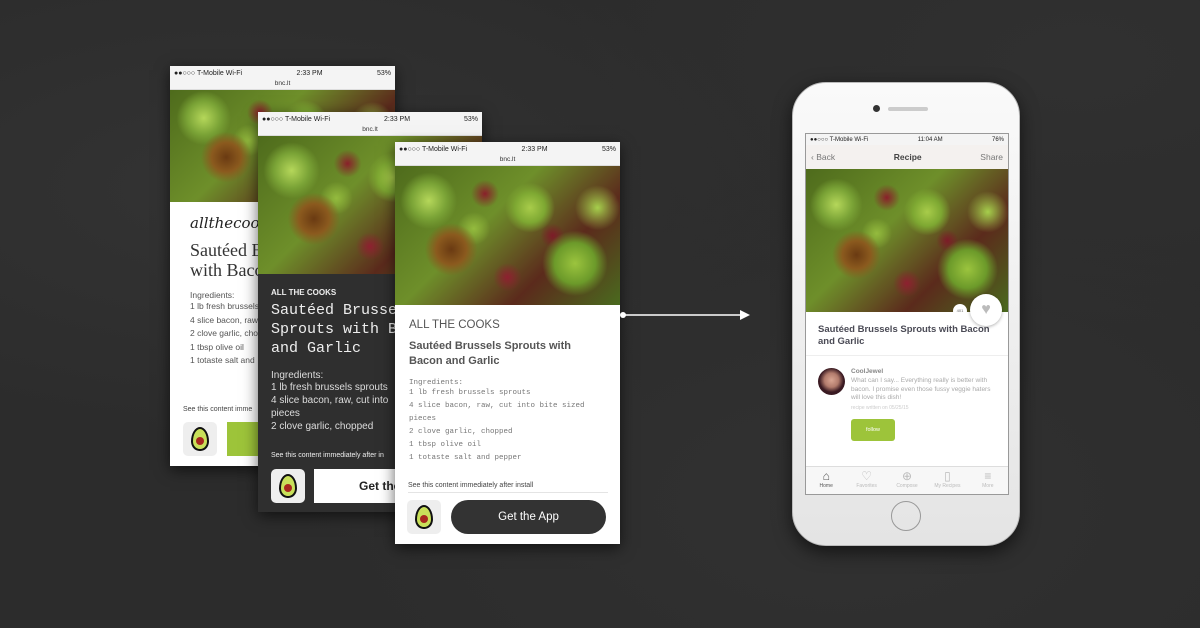 This screenshot has height=628, width=1200. I want to click on get-app-button: Get the App, so click(528, 517).